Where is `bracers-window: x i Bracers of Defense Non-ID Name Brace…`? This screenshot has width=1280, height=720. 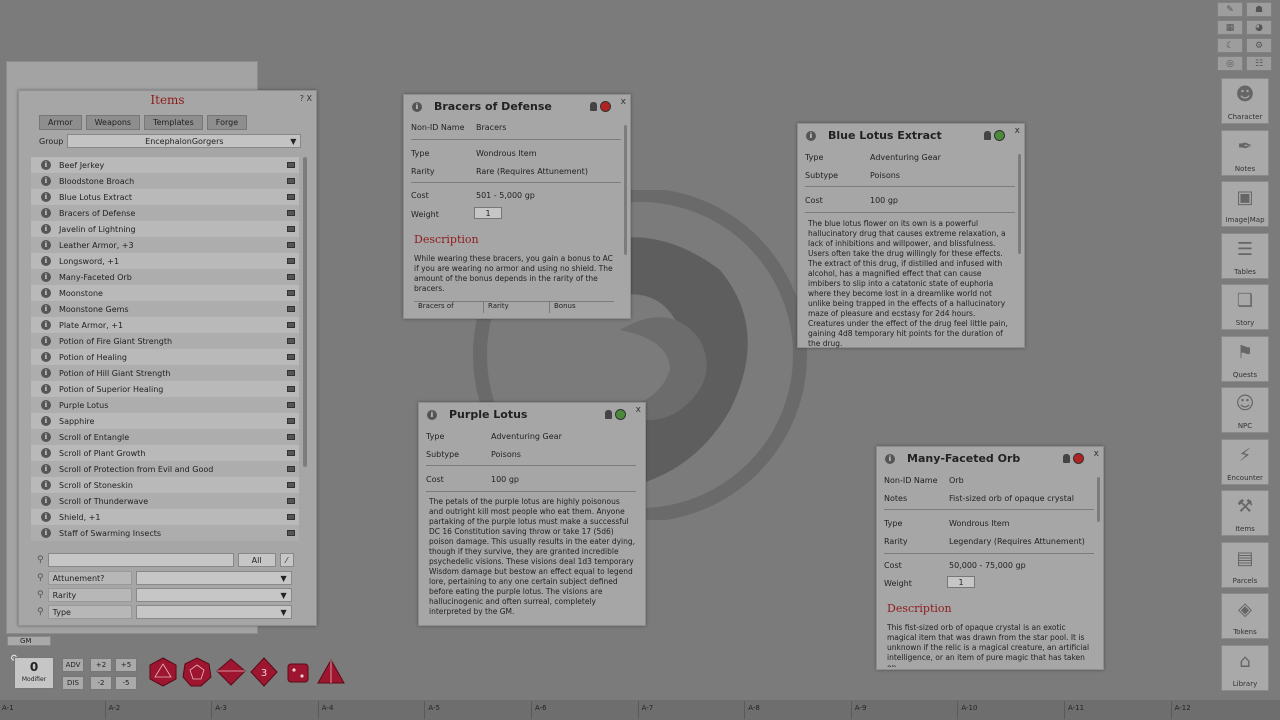
bracers-window: x i Bracers of Defense Non-ID Name Brace… is located at coordinates (517, 206).